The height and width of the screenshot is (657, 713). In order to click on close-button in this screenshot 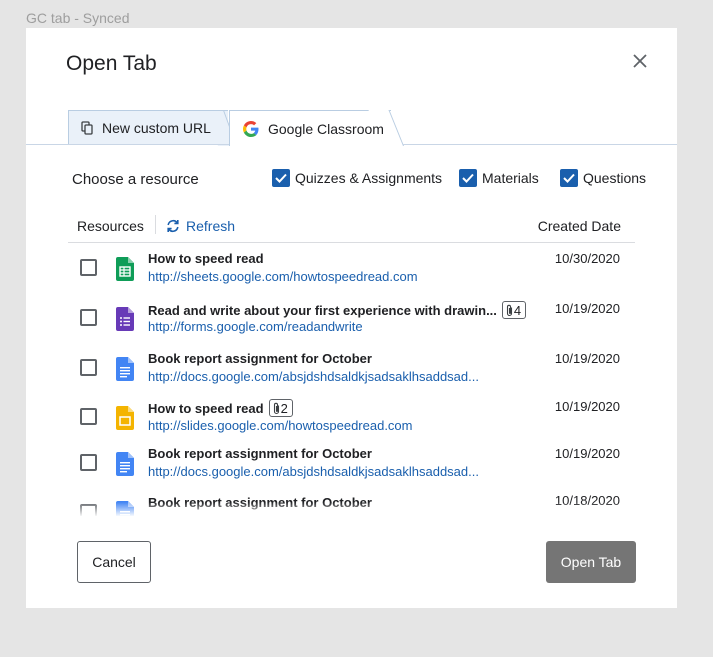, I will do `click(640, 61)`.